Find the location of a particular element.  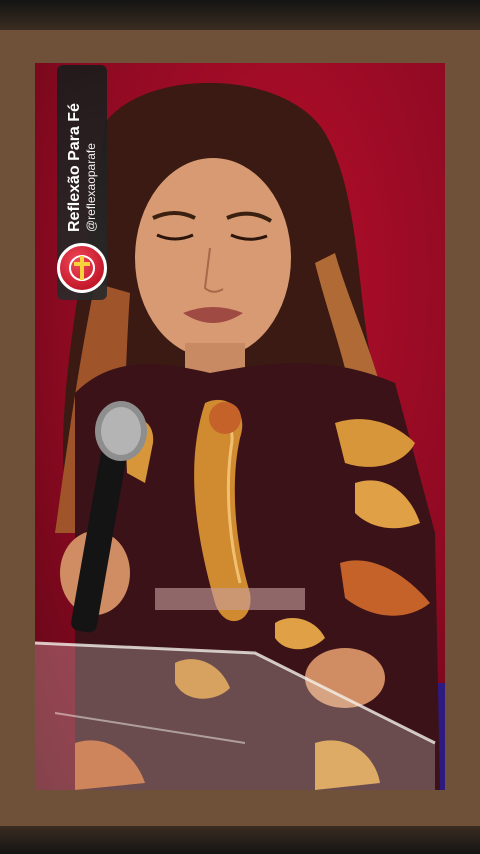

cross-icon is located at coordinates (82, 268).